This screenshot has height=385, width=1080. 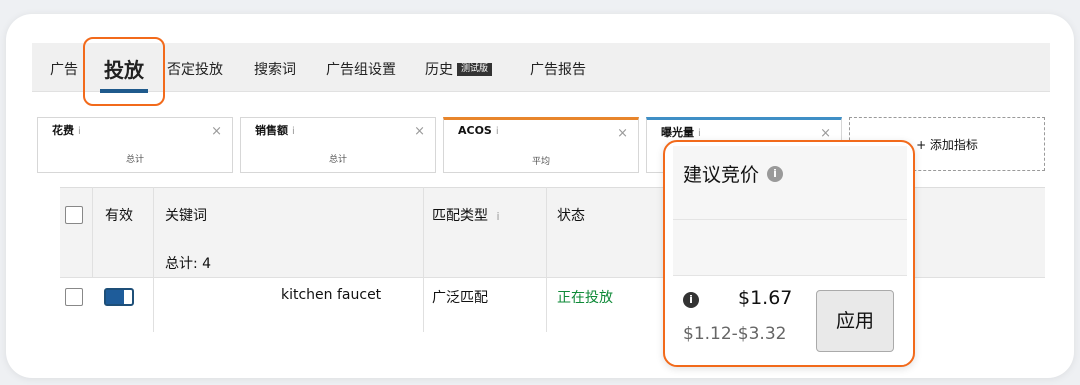 What do you see at coordinates (64, 67) in the screenshot?
I see `tab-ads: 广告` at bounding box center [64, 67].